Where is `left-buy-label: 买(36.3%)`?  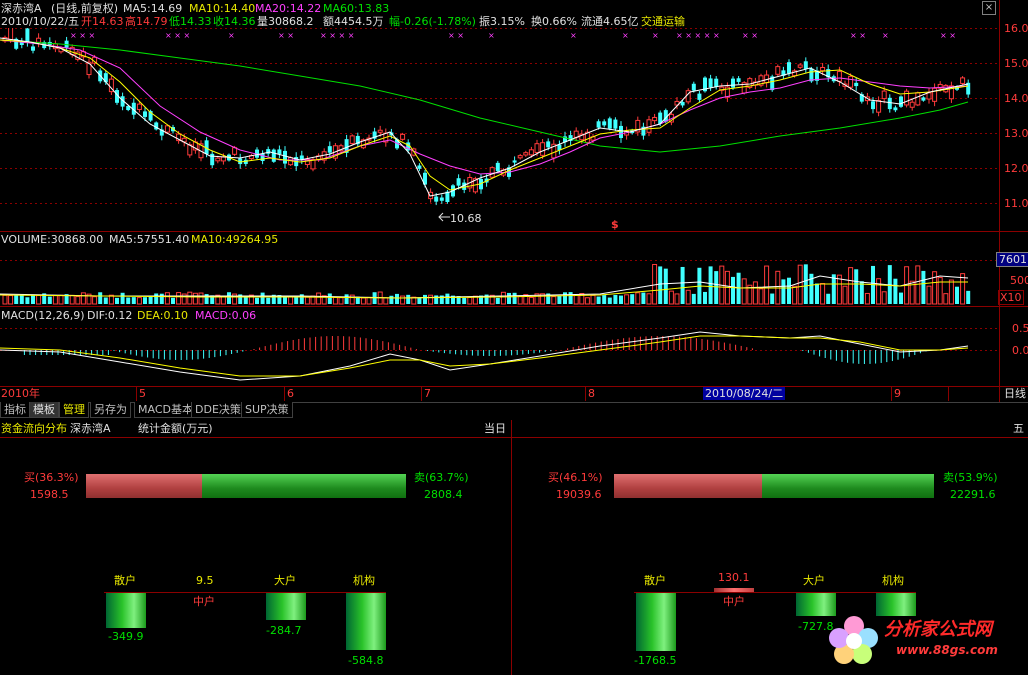 left-buy-label: 买(36.3%) is located at coordinates (51, 477).